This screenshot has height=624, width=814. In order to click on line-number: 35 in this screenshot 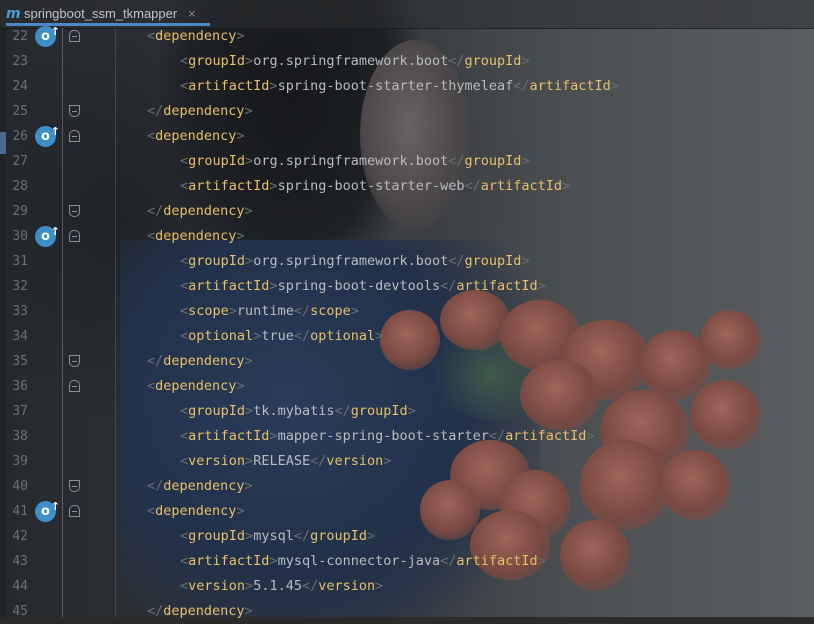, I will do `click(20, 361)`.